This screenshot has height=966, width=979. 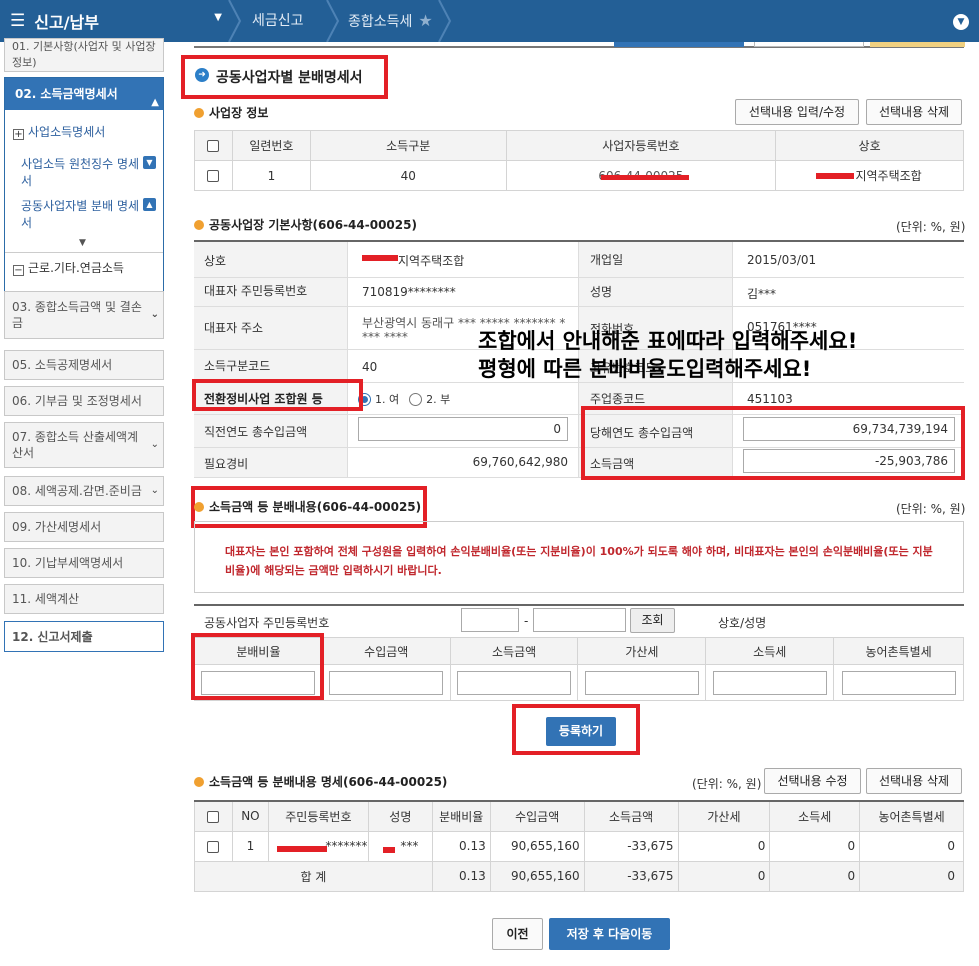 What do you see at coordinates (652, 620) in the screenshot?
I see `lookup-button: 조회` at bounding box center [652, 620].